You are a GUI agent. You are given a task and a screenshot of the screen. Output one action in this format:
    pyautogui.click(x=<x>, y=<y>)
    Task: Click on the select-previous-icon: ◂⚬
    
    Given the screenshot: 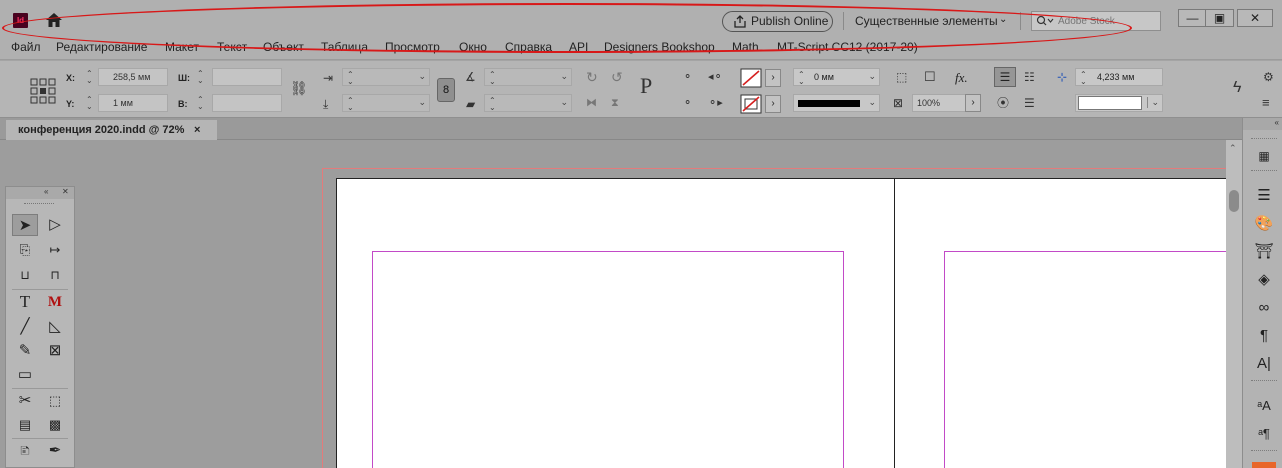 What is the action you would take?
    pyautogui.click(x=715, y=77)
    